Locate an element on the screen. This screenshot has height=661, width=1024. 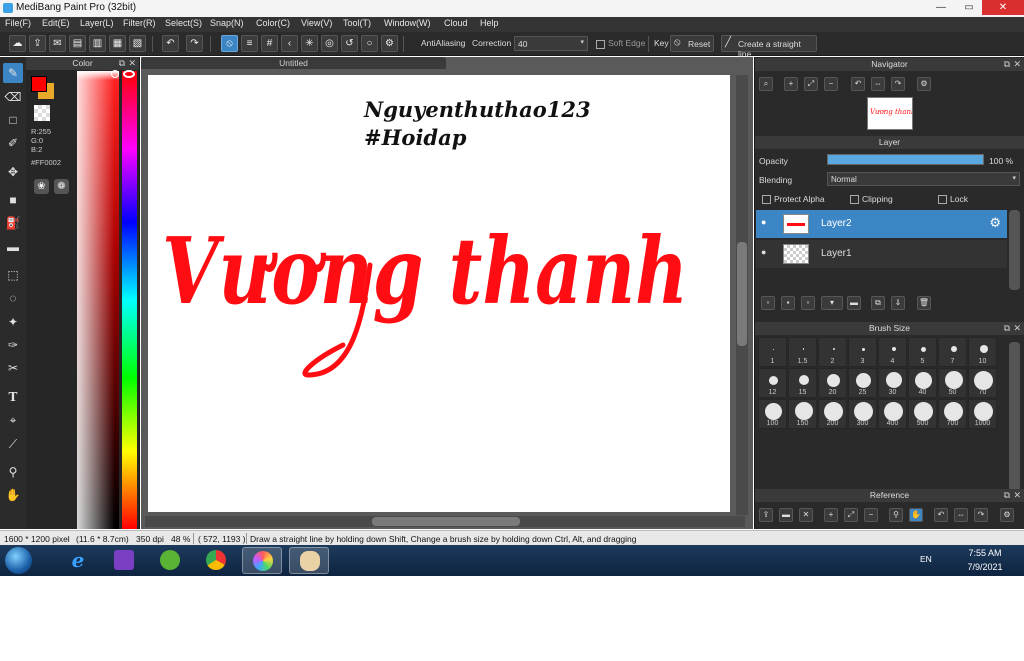
eraser-tool-icon: ⌫ is located at coordinates (13, 97).